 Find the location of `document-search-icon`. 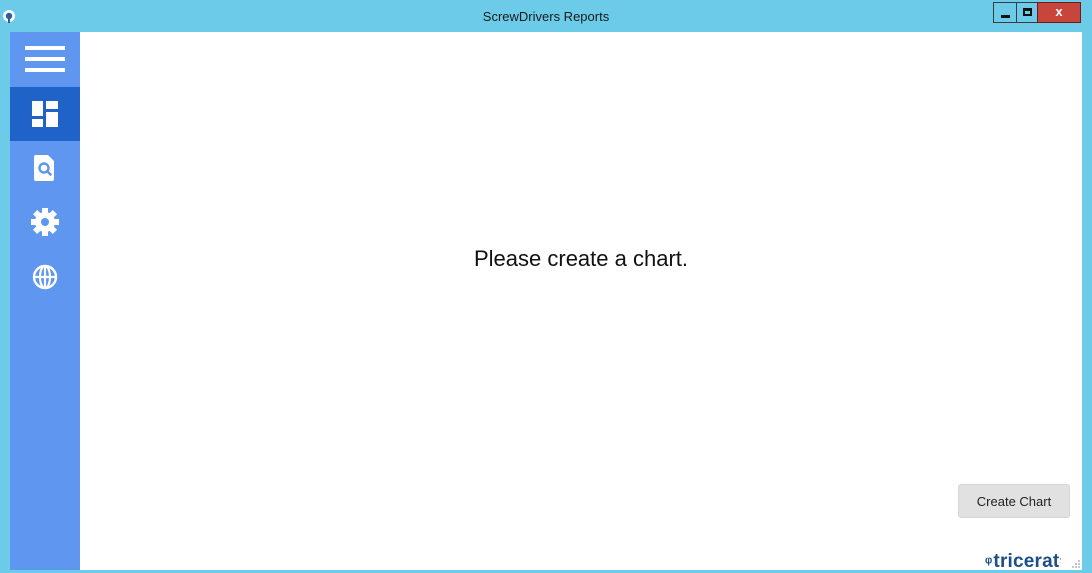

document-search-icon is located at coordinates (44, 168).